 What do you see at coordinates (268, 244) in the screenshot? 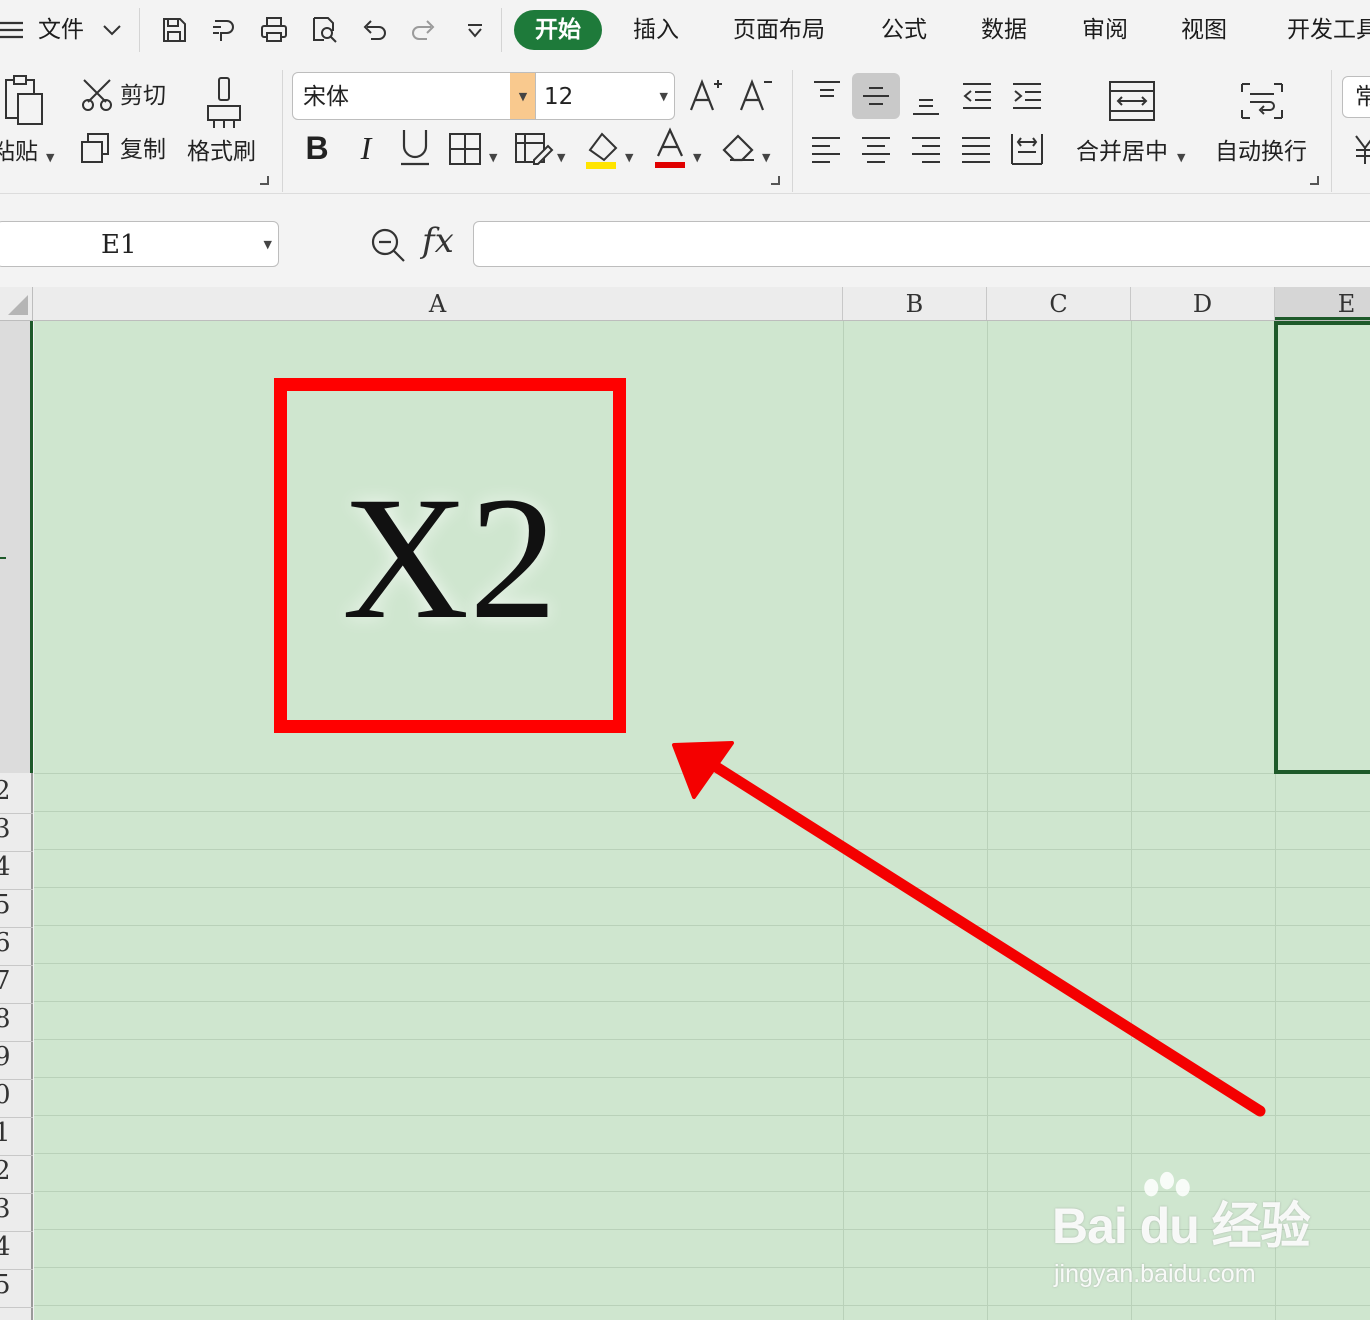
I see `name-box-dropdown-icon: ▼` at bounding box center [268, 244].